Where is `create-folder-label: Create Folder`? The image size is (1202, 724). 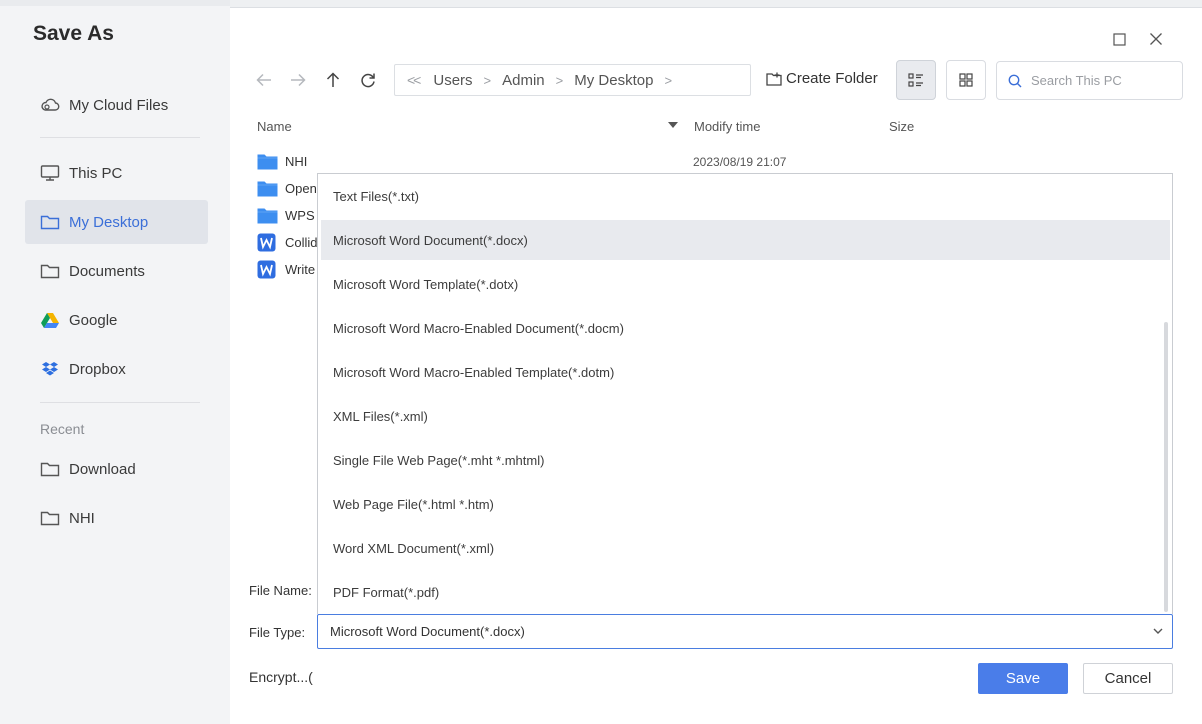
create-folder-label: Create Folder is located at coordinates (832, 78).